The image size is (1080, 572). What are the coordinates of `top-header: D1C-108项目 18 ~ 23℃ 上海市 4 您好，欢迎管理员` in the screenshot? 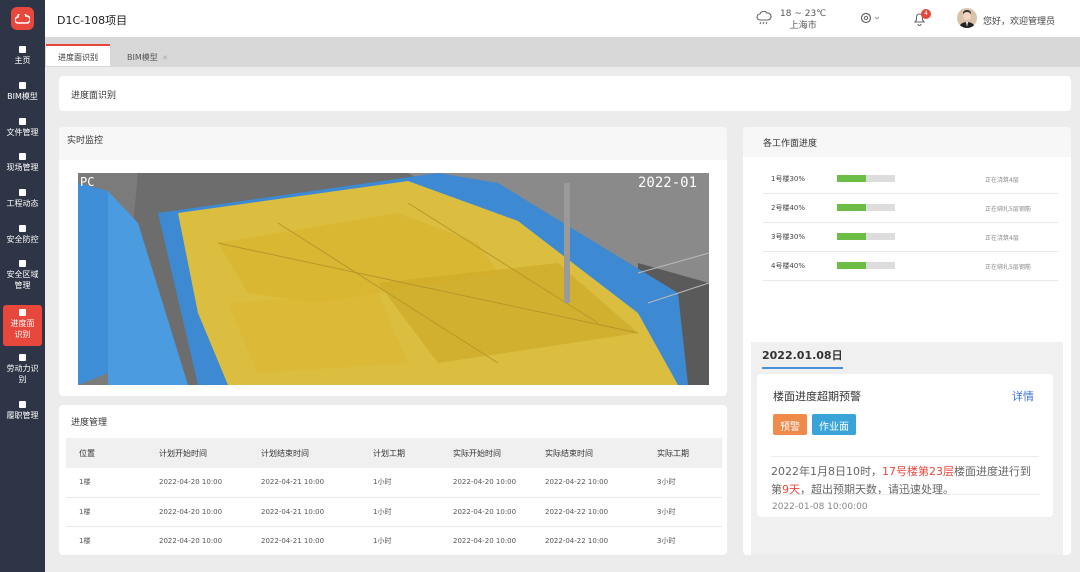 It's located at (562, 18).